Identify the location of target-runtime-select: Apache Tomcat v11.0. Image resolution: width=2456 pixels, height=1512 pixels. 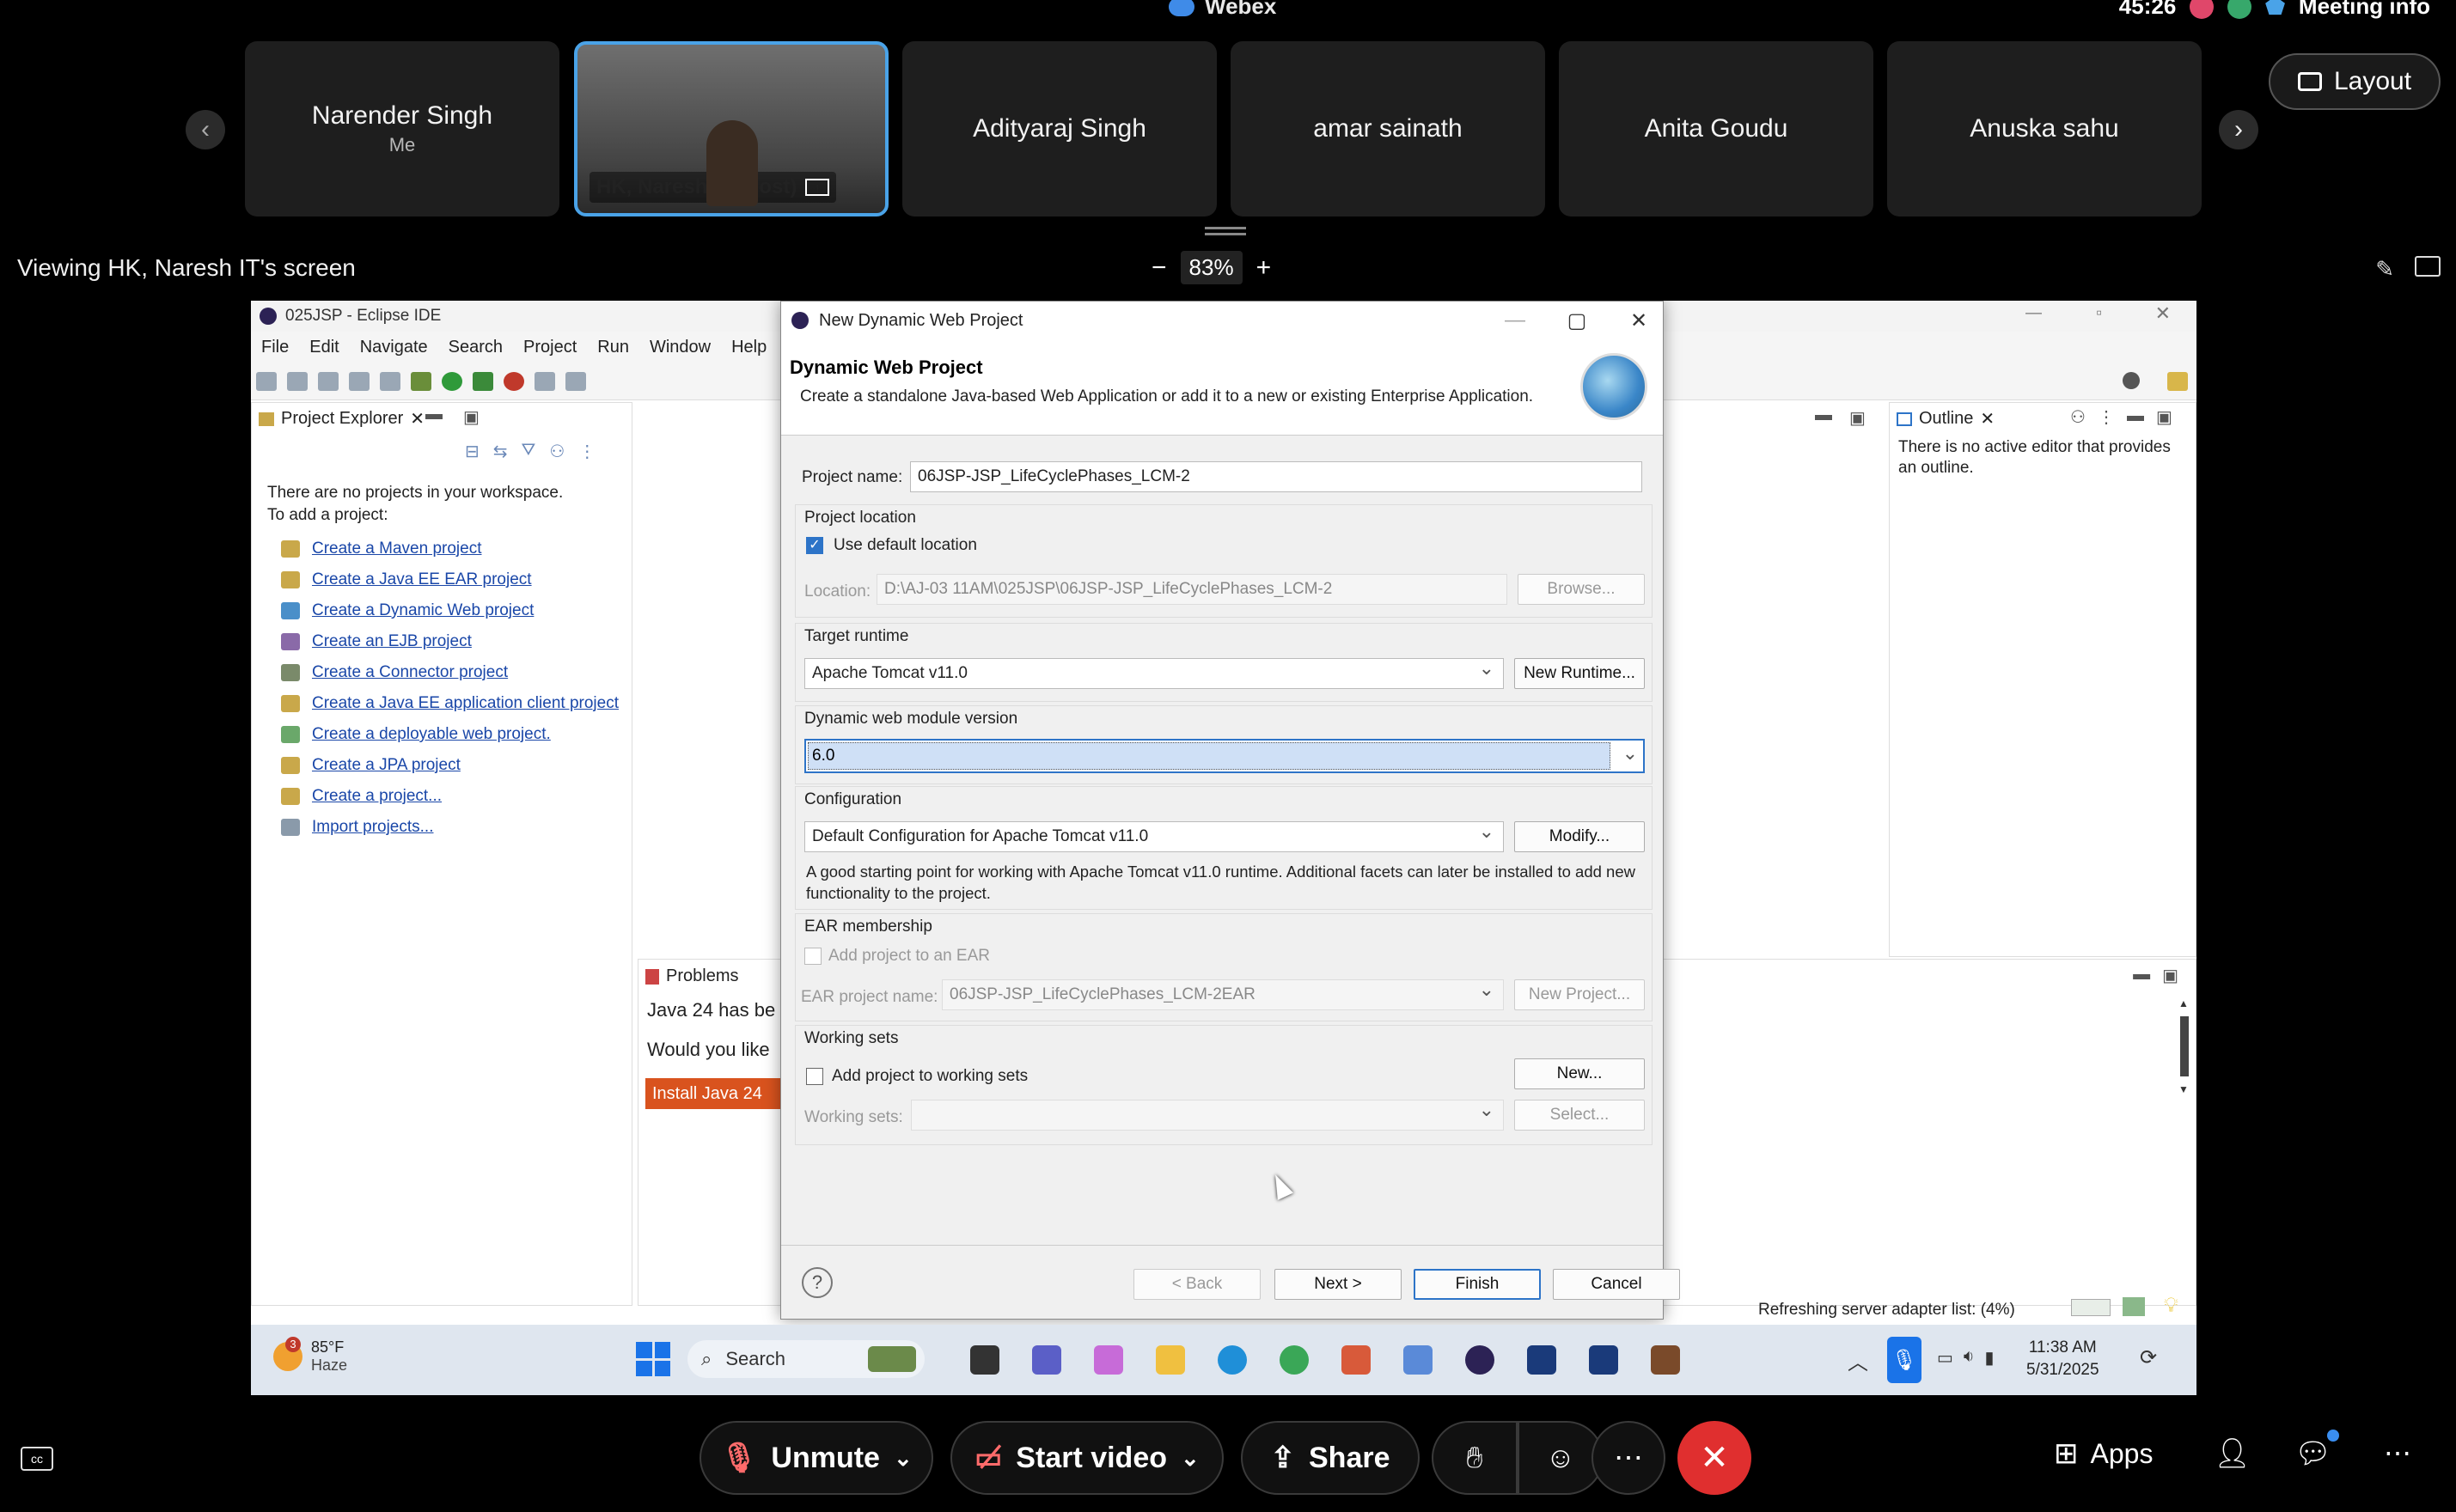
(1154, 673).